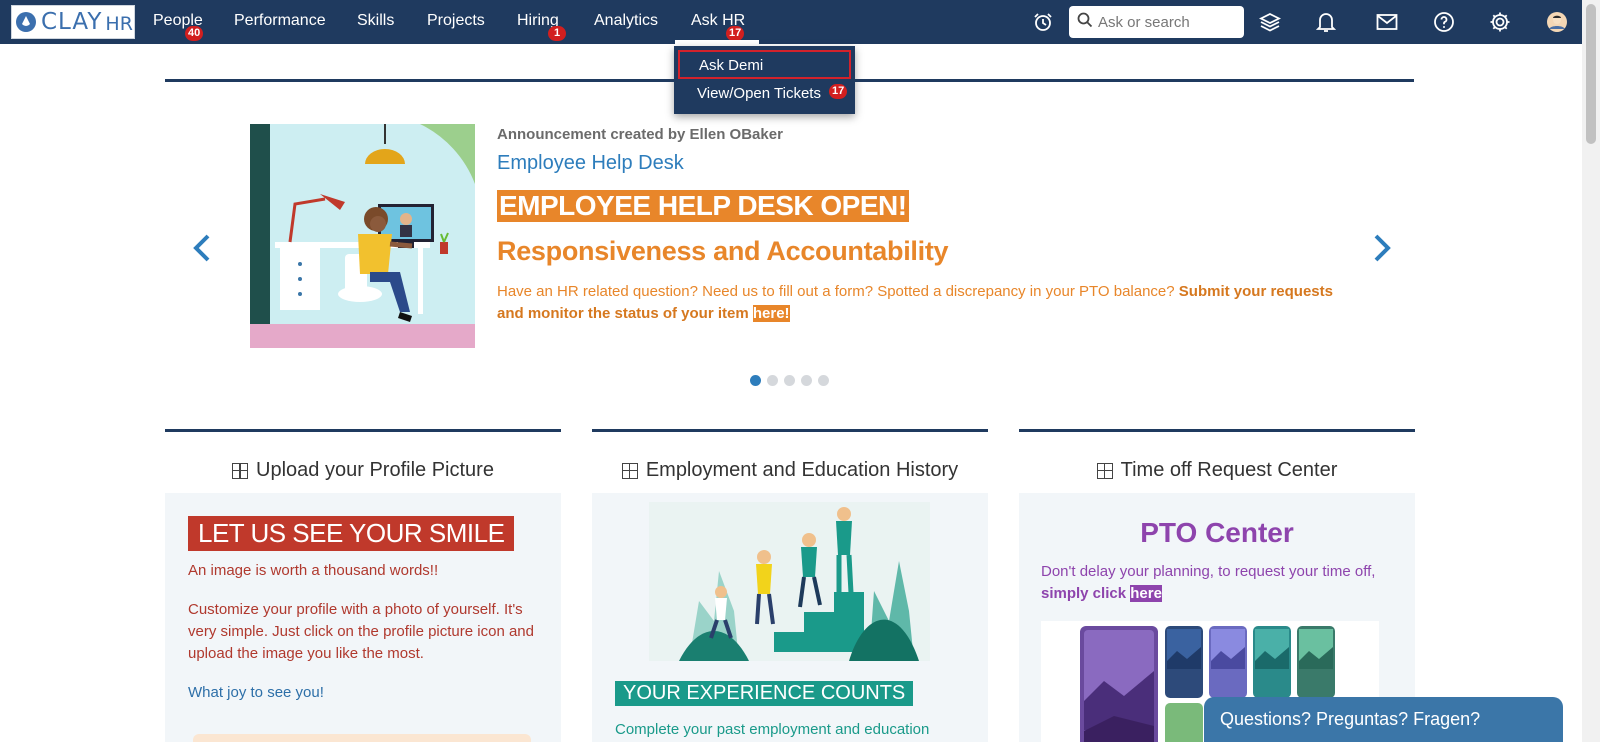 Image resolution: width=1600 pixels, height=742 pixels. I want to click on alarm-clock-icon, so click(1043, 22).